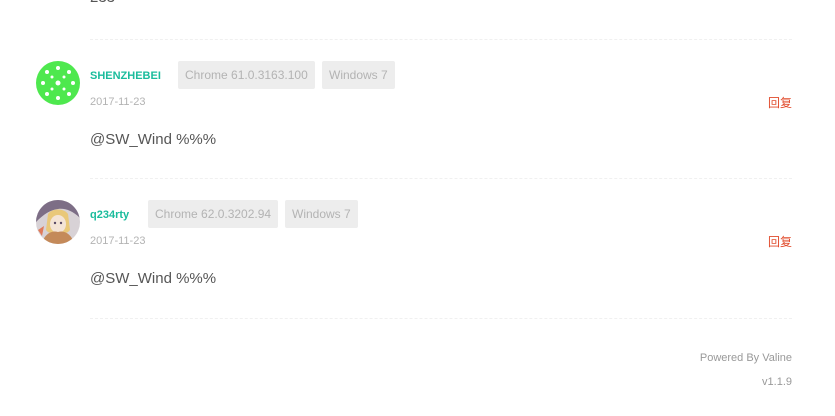 The image size is (835, 416). What do you see at coordinates (246, 75) in the screenshot?
I see `browser-tag: Chrome 61.0.3163.100` at bounding box center [246, 75].